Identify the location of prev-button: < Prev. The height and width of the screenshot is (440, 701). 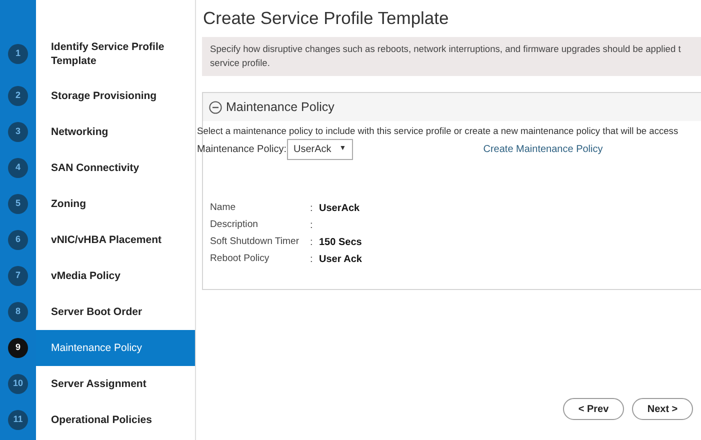
(593, 409).